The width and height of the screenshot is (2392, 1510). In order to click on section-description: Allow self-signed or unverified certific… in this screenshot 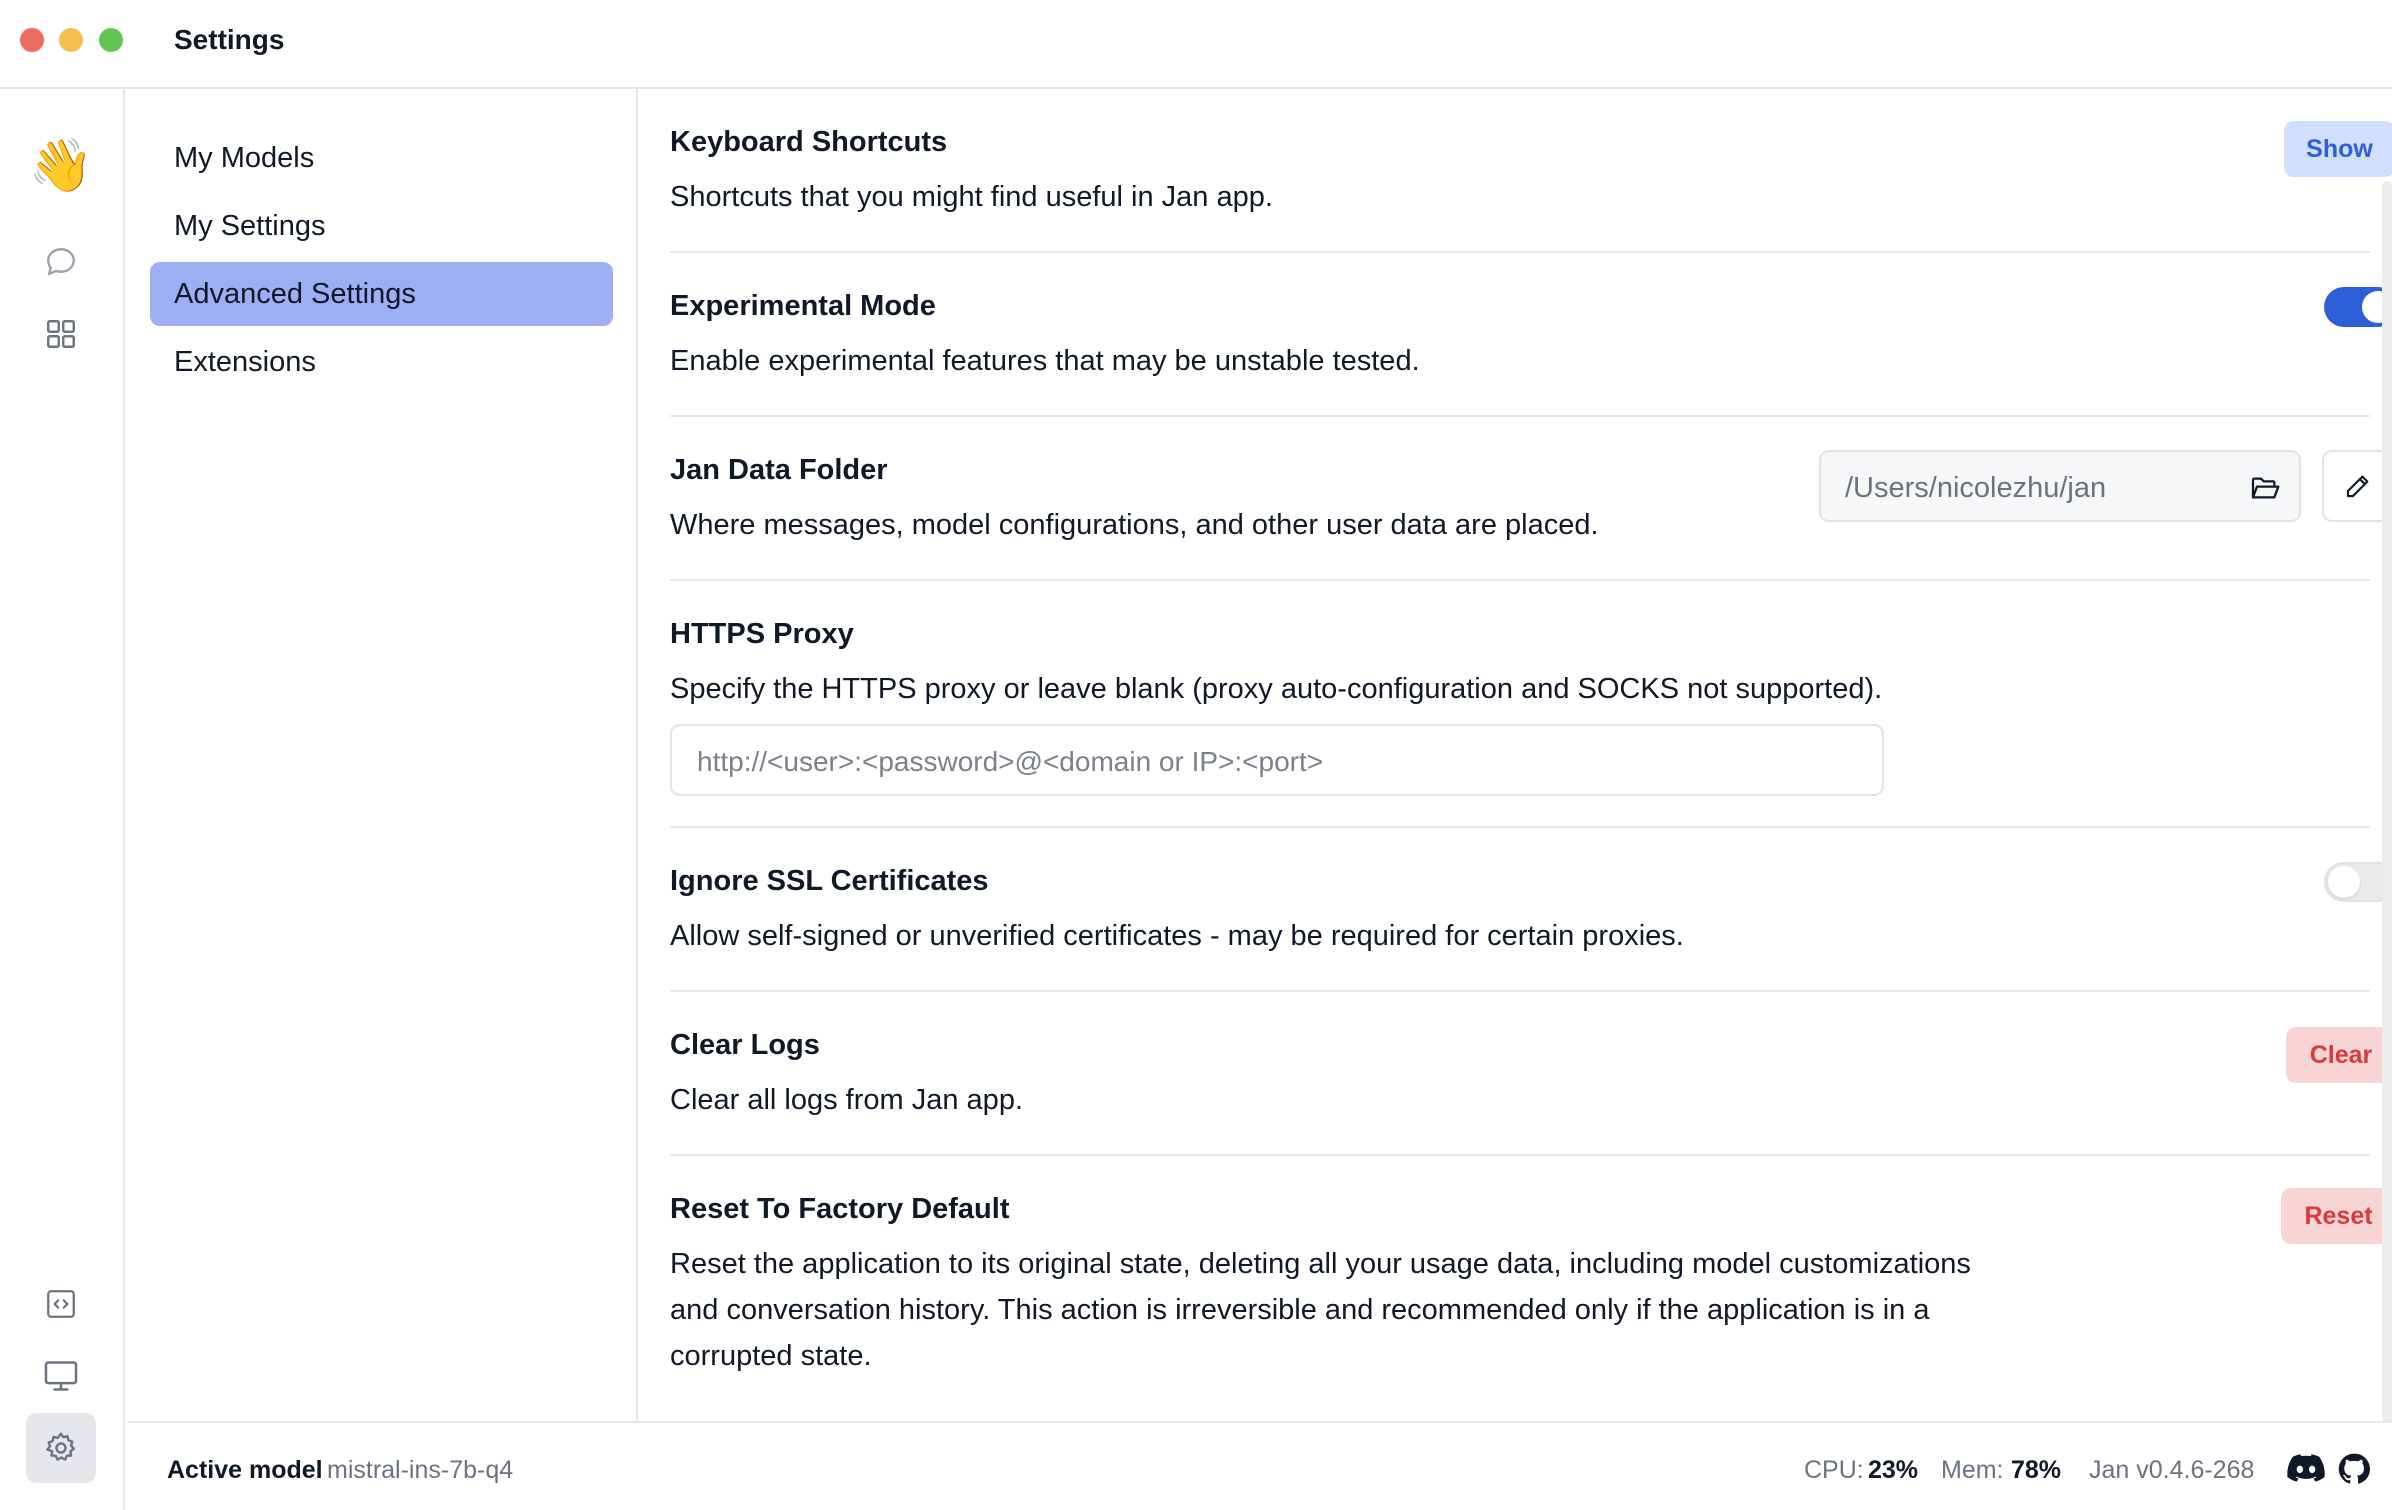, I will do `click(1177, 936)`.